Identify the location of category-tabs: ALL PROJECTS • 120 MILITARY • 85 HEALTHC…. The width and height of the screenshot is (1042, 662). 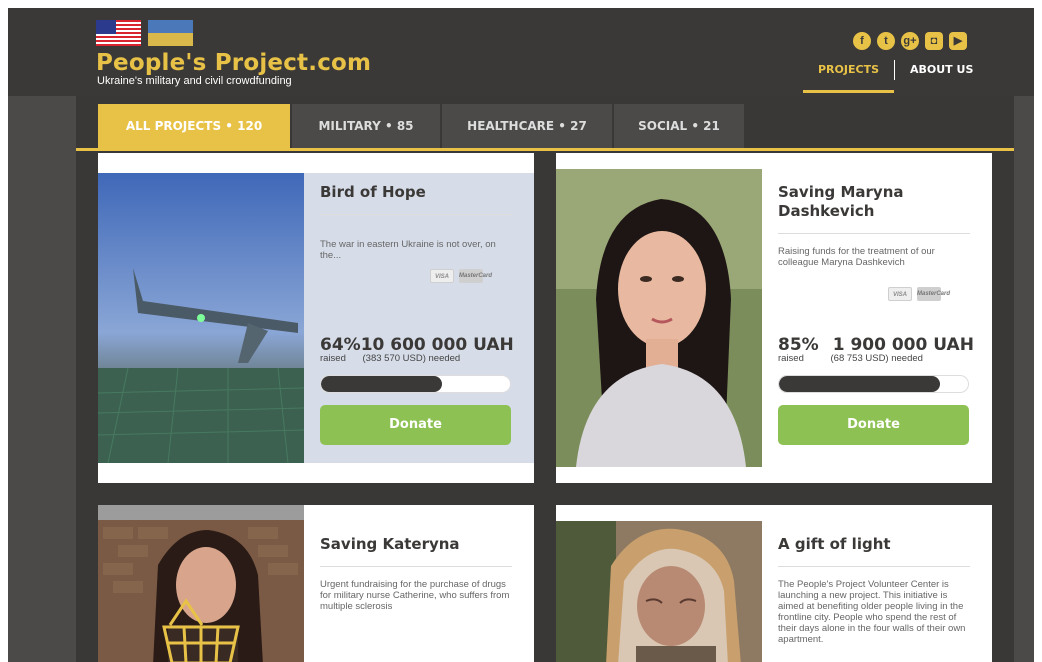
(421, 126).